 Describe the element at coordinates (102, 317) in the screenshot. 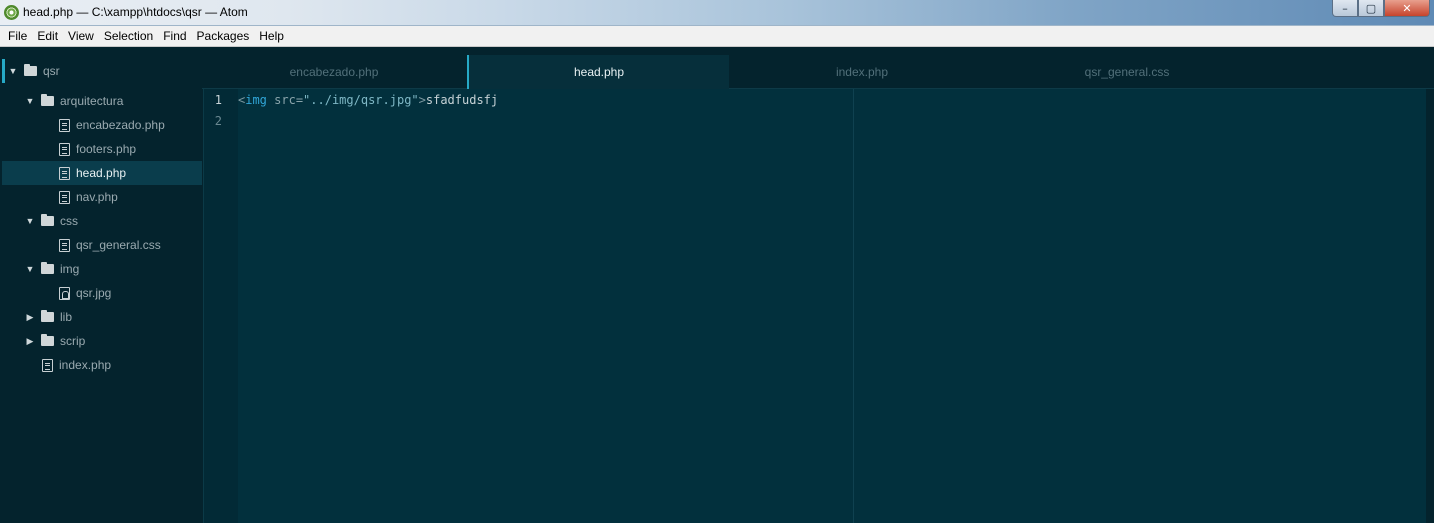

I see `tree-folder-lib: ▶ lib` at that location.